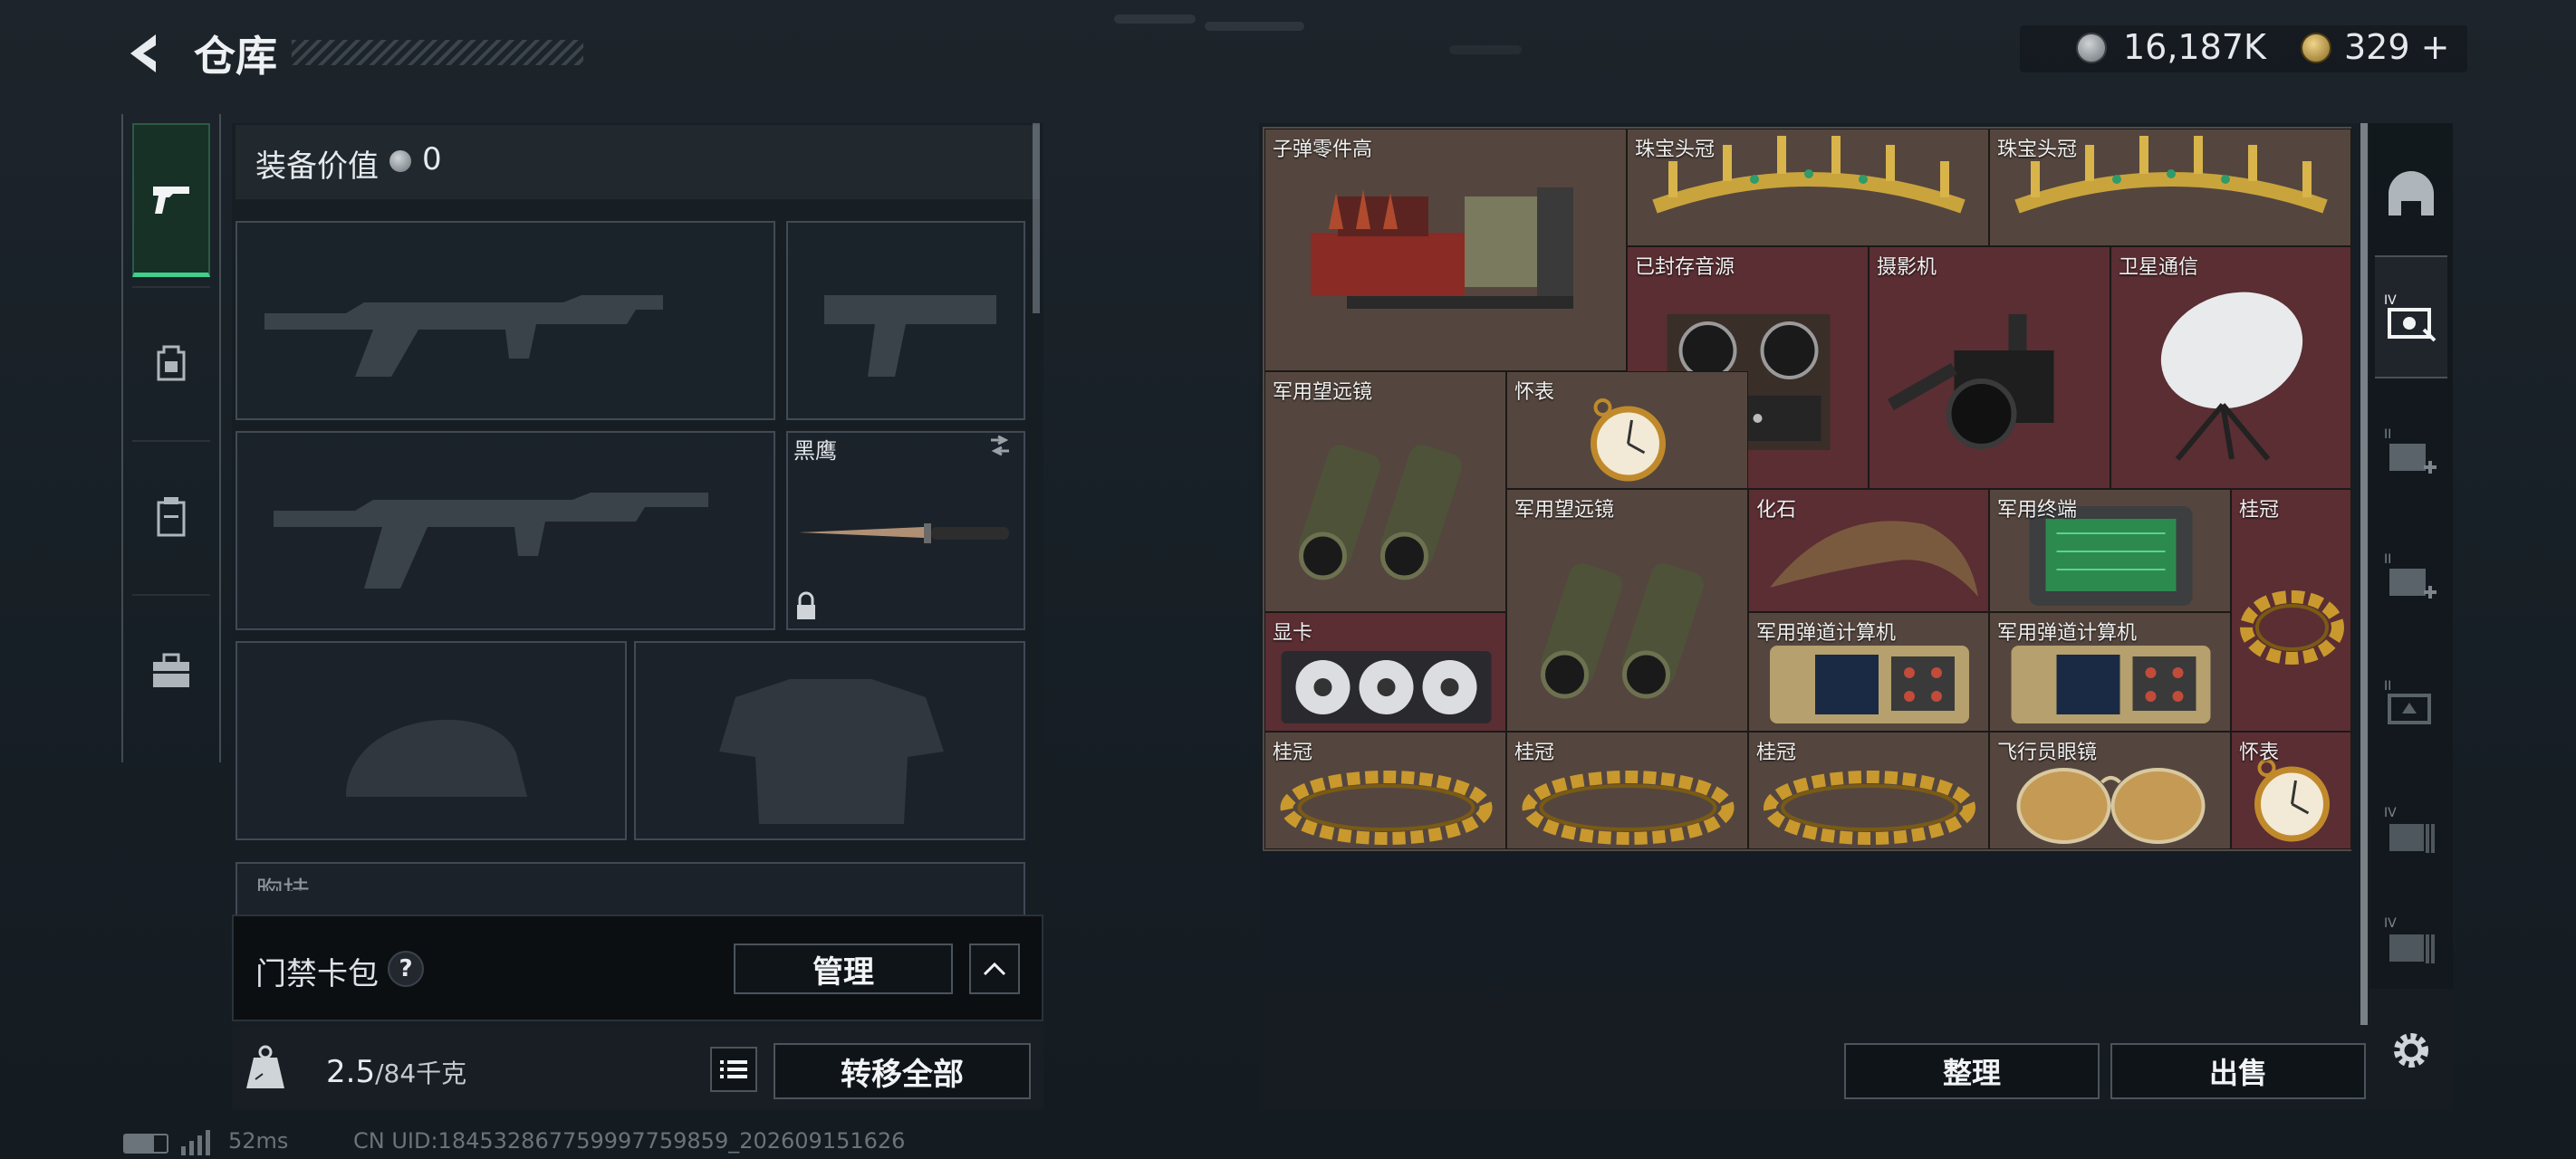  I want to click on category-tier-iv-folder: IV, so click(2411, 829).